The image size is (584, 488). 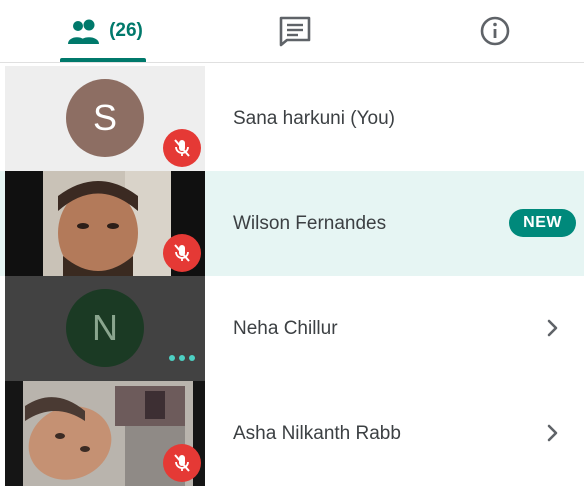 I want to click on chat-icon, so click(x=295, y=31).